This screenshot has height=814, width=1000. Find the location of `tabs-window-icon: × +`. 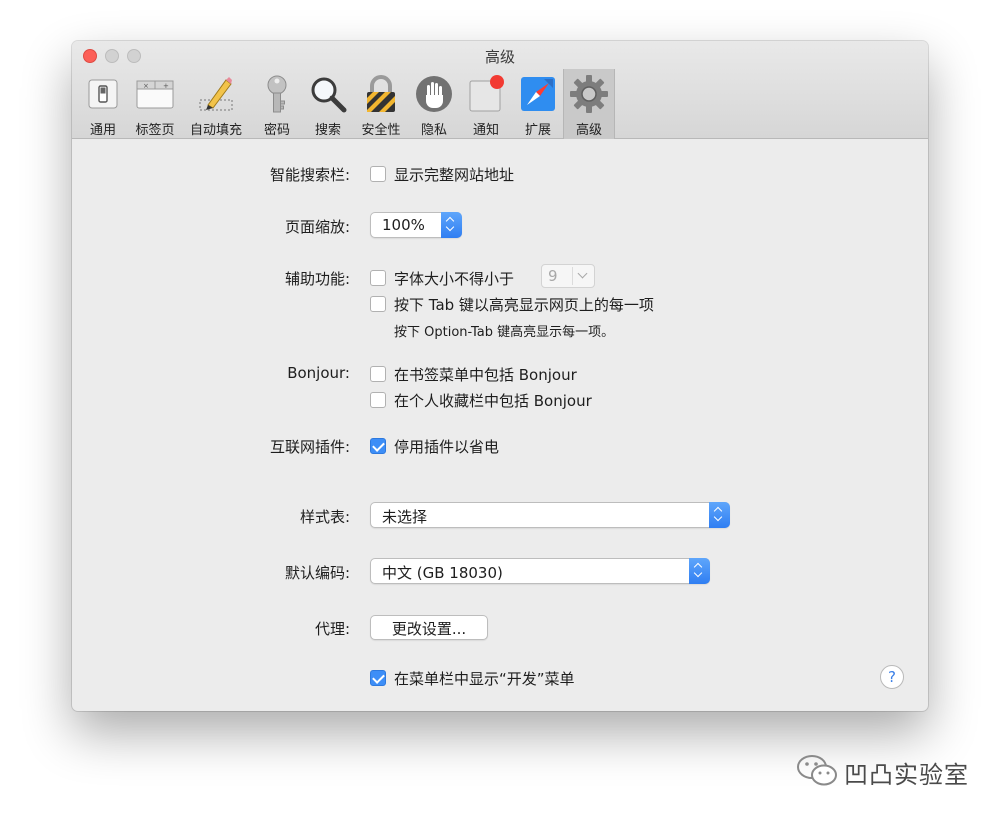

tabs-window-icon: × + is located at coordinates (155, 94).